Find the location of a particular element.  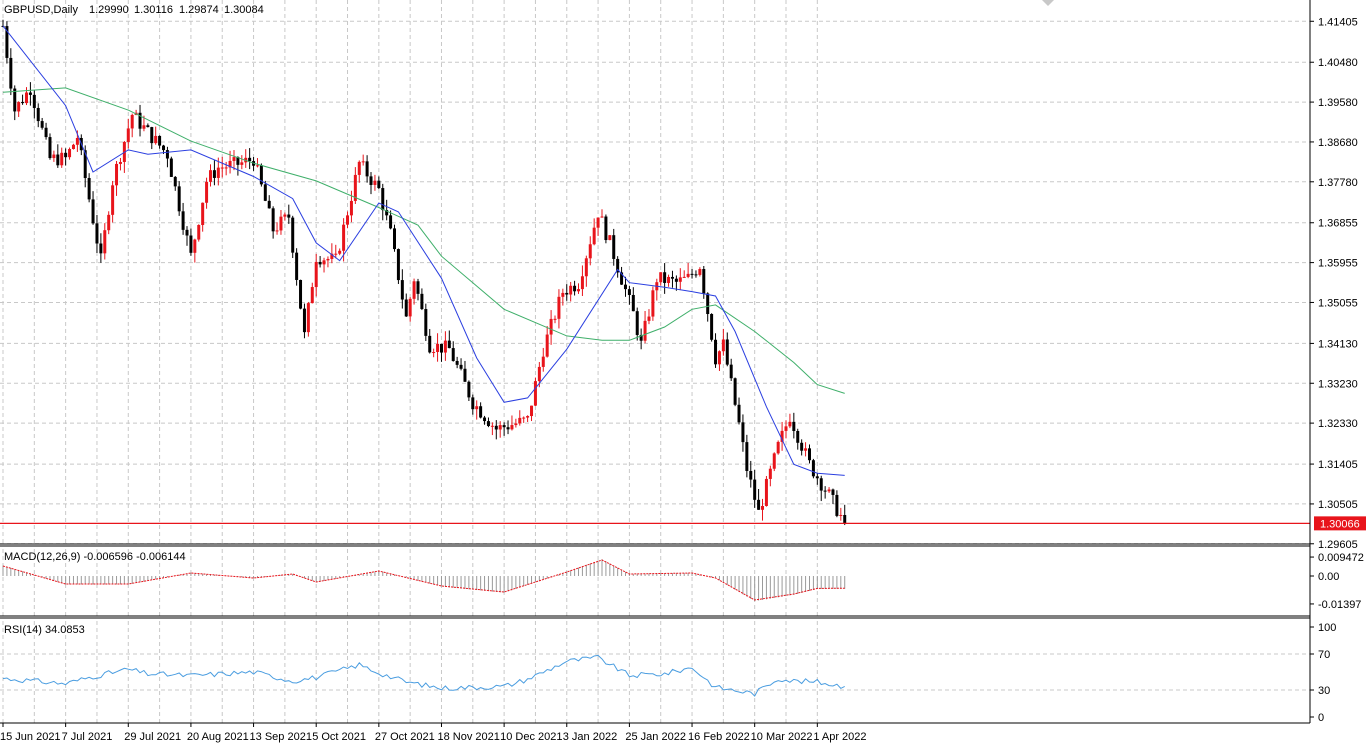

time-tick-label-0: 15 Jun 2021 is located at coordinates (30, 737).